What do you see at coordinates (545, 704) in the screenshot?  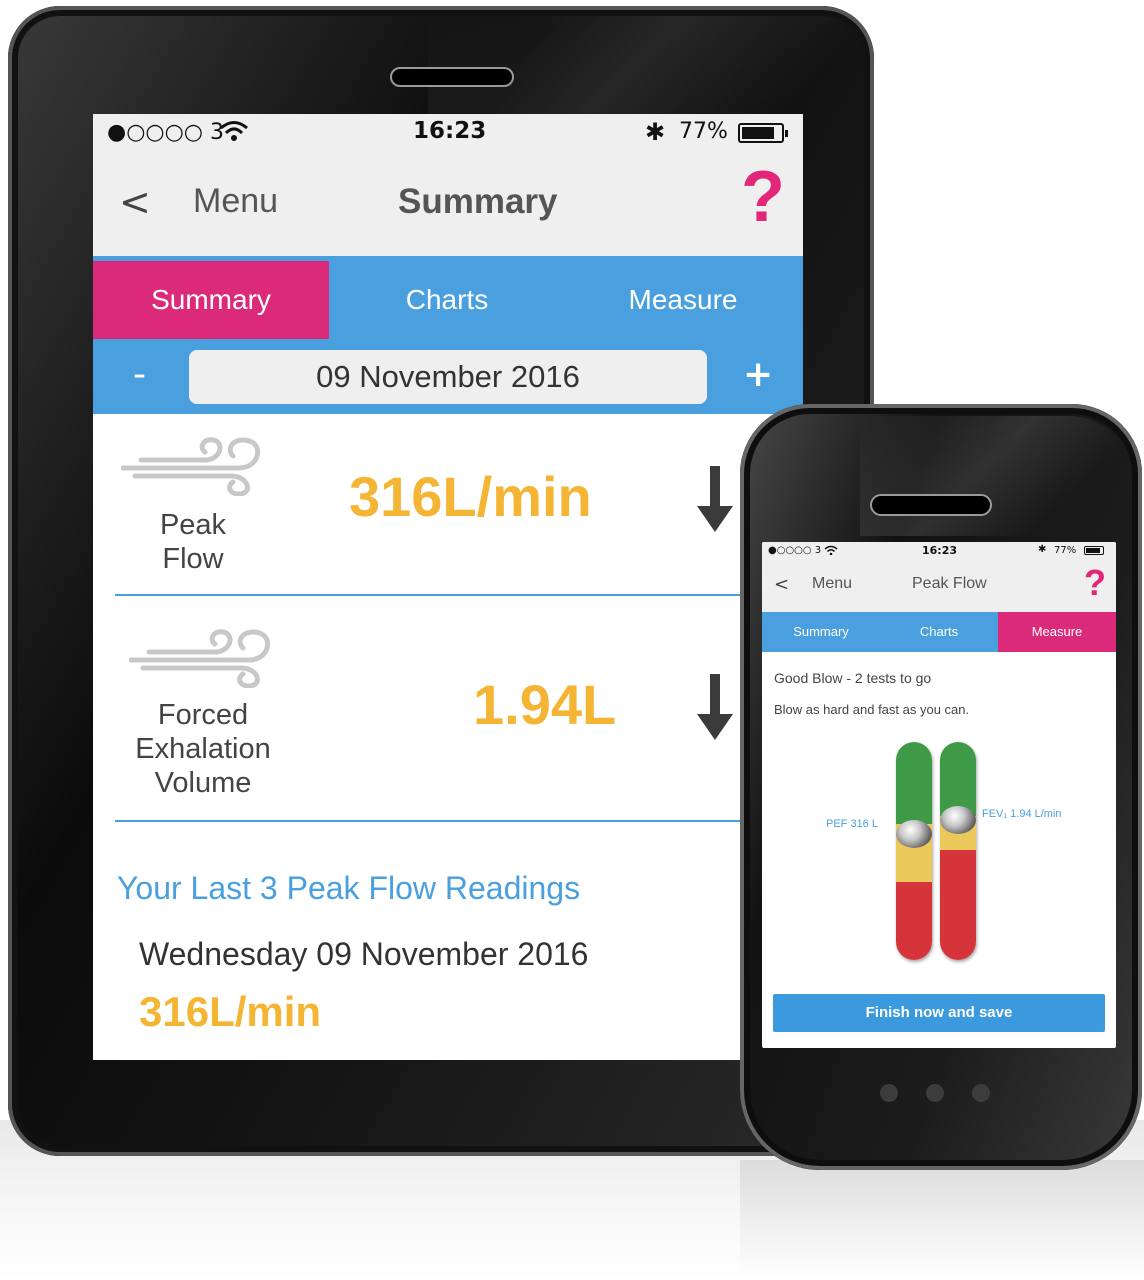 I see `fev-value: 1.94L` at bounding box center [545, 704].